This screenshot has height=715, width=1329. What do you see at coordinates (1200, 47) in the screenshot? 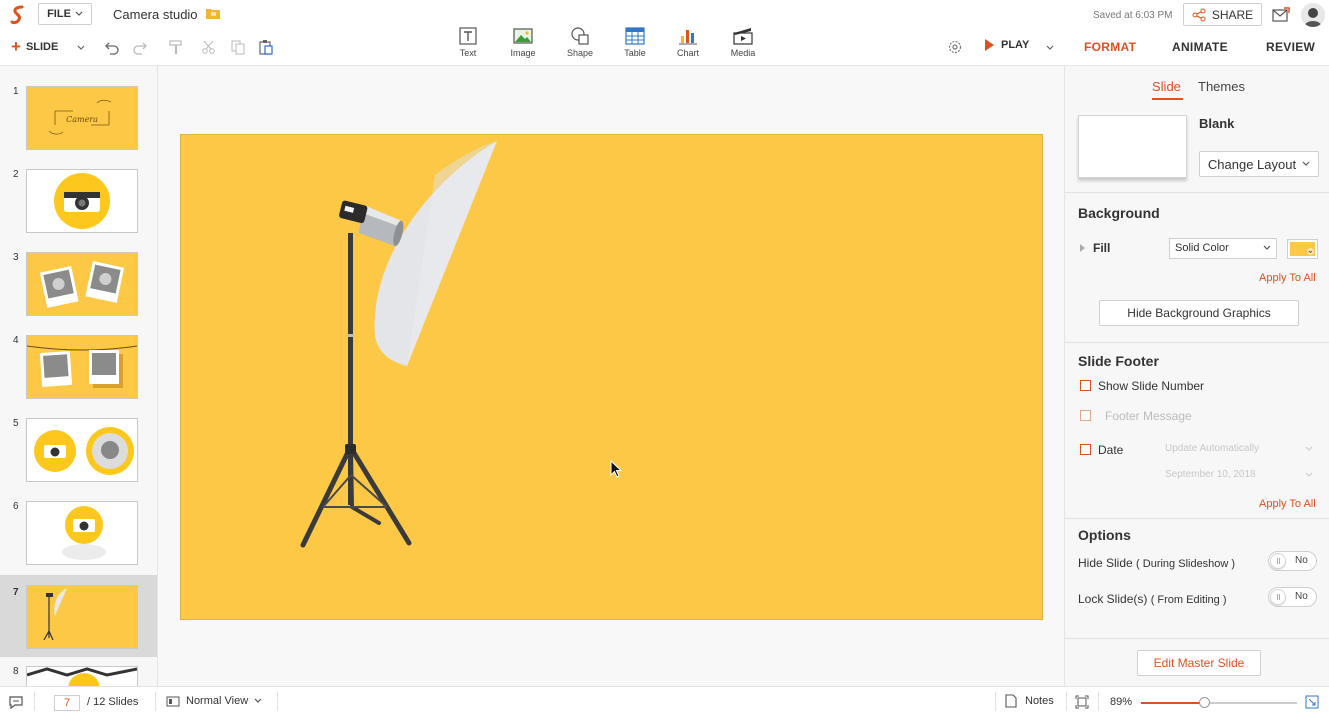
I see `tab-animate: ANIMATE` at bounding box center [1200, 47].